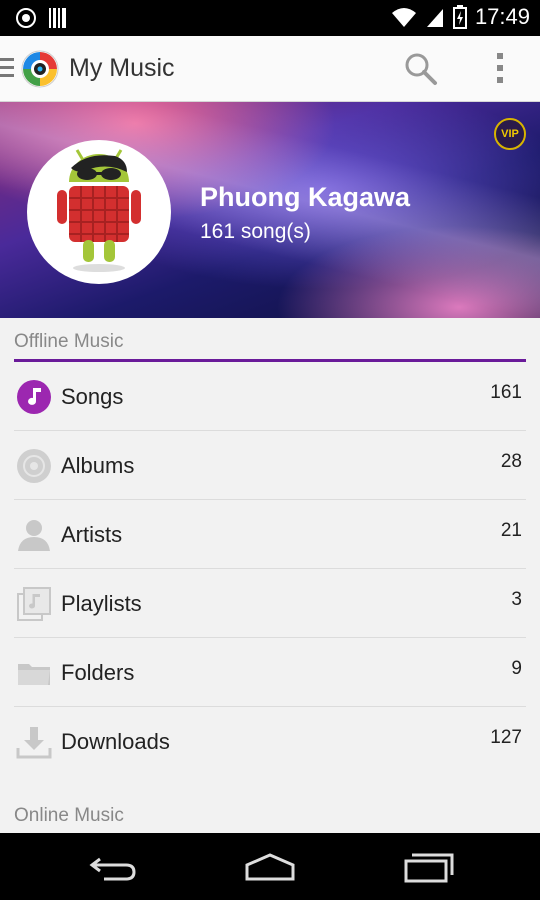 Image resolution: width=540 pixels, height=900 pixels. I want to click on list-item-label: Artists, so click(92, 534).